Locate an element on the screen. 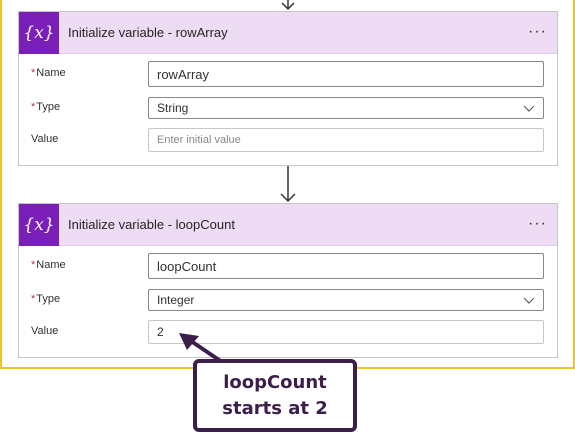 This screenshot has height=434, width=575. card-header: {x} Initialize variable - loopCount ··· is located at coordinates (288, 225).